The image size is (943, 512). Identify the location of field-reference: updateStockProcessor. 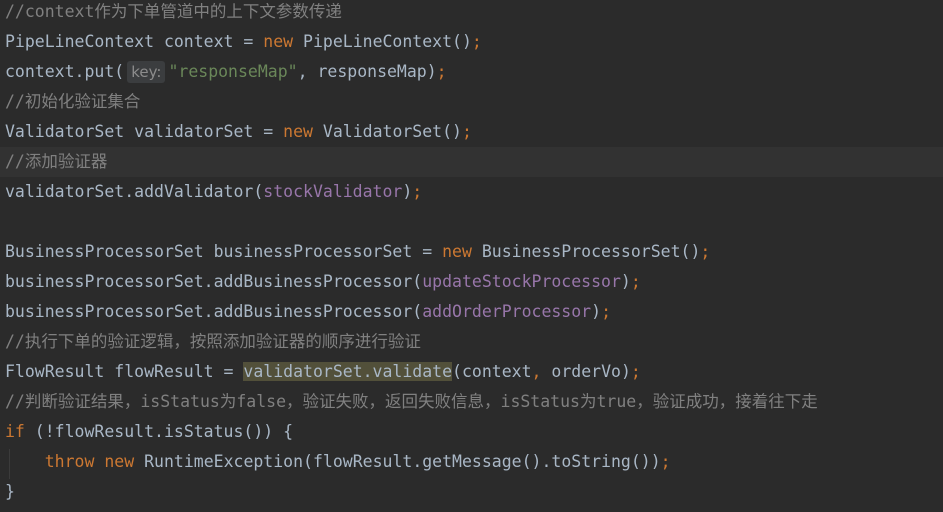
(521, 281).